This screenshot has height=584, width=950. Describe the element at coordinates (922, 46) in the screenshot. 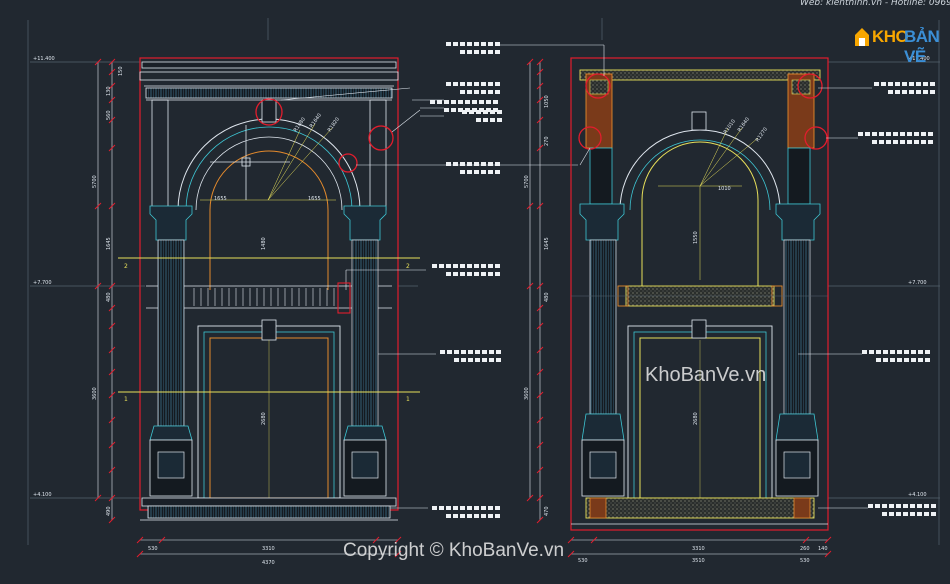

I see `logo-text-banve: BẢN VẼ` at that location.